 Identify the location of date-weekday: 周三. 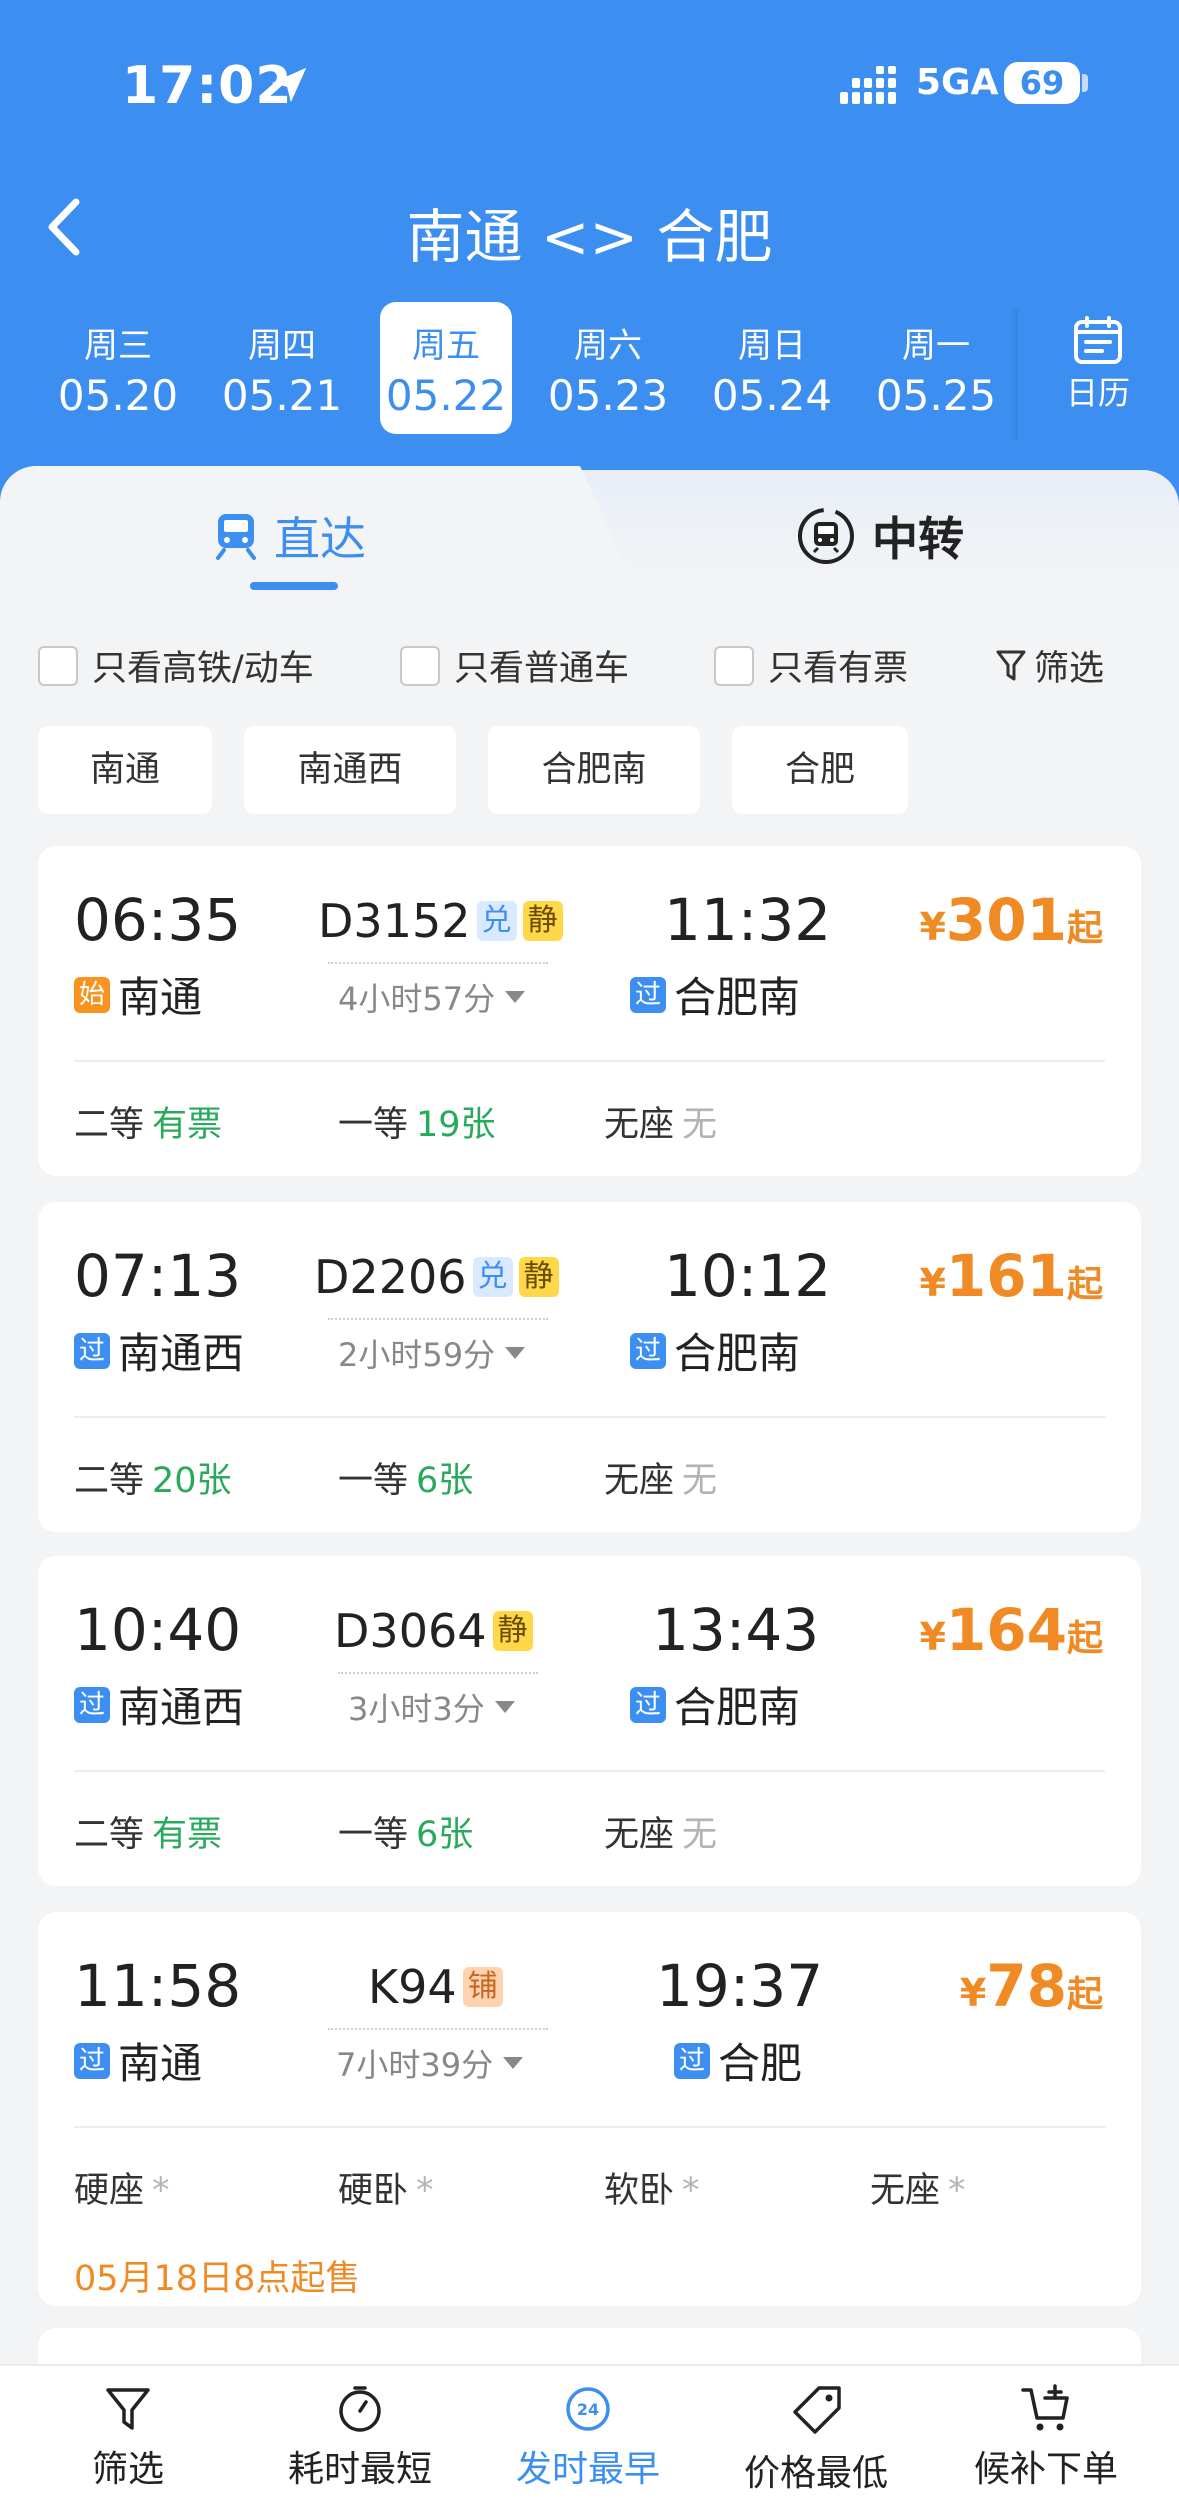
(118, 346).